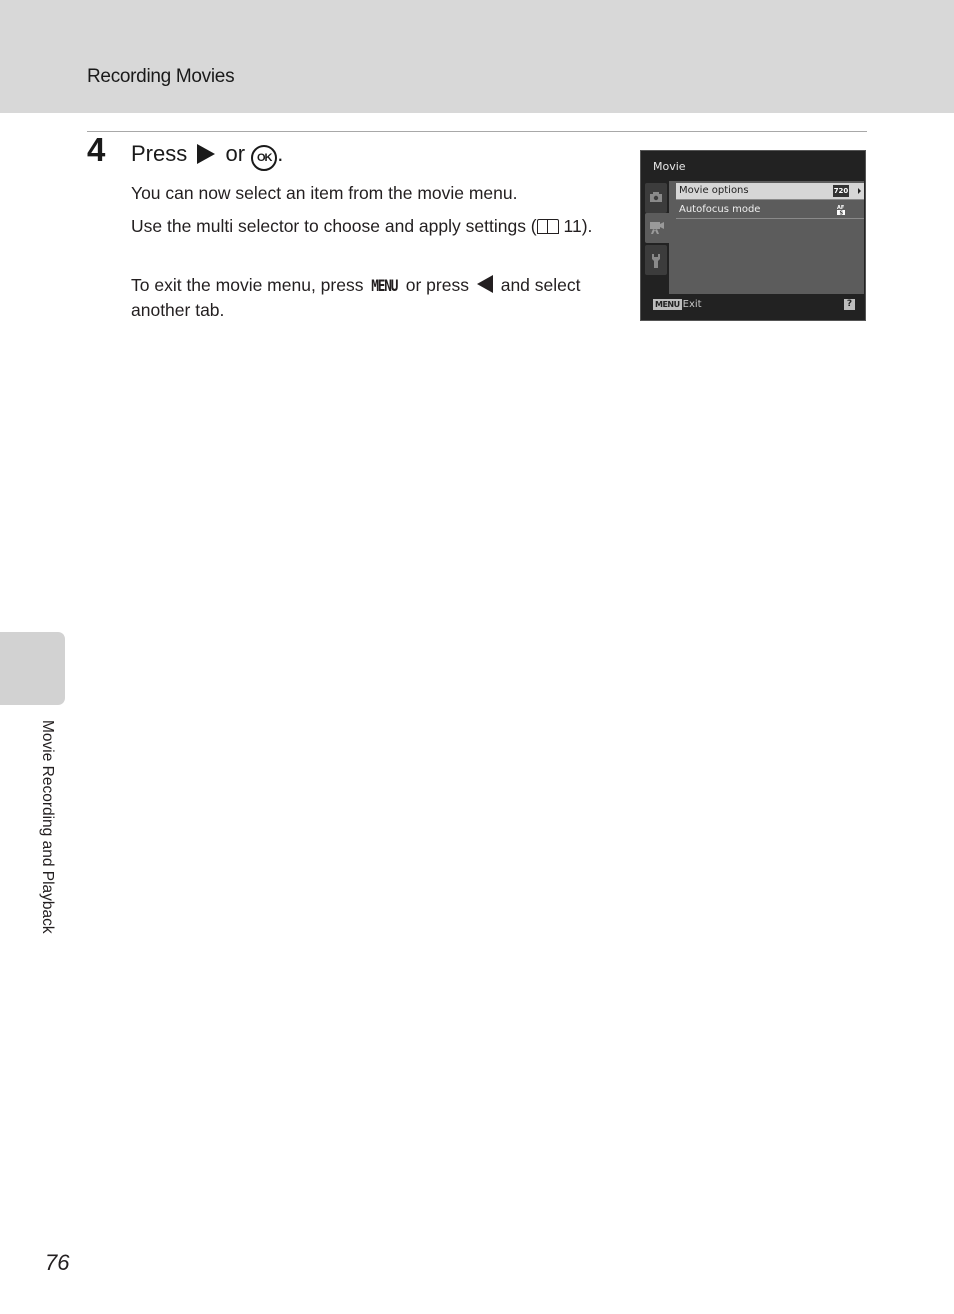  I want to click on svg-text: S, so click(842, 214).